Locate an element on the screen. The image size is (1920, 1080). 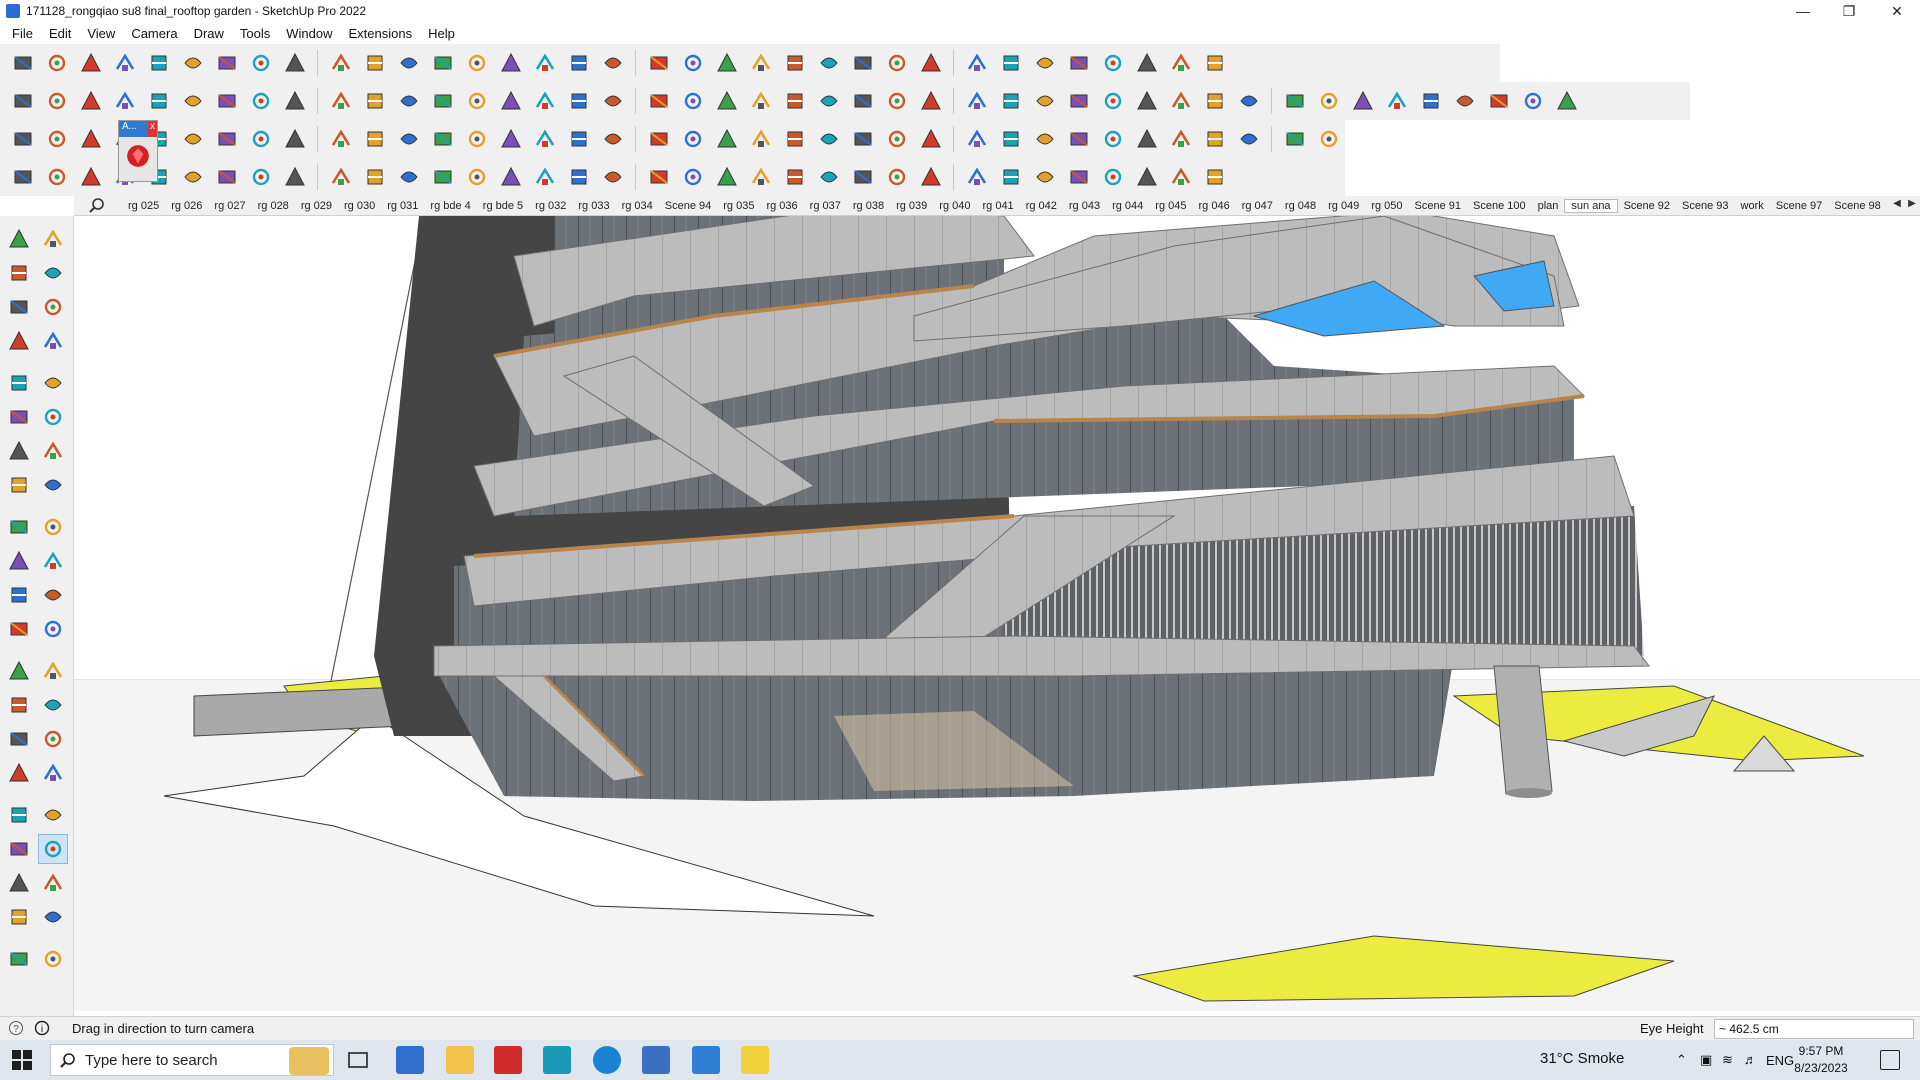
shield-swirl-icon is located at coordinates (260, 177).